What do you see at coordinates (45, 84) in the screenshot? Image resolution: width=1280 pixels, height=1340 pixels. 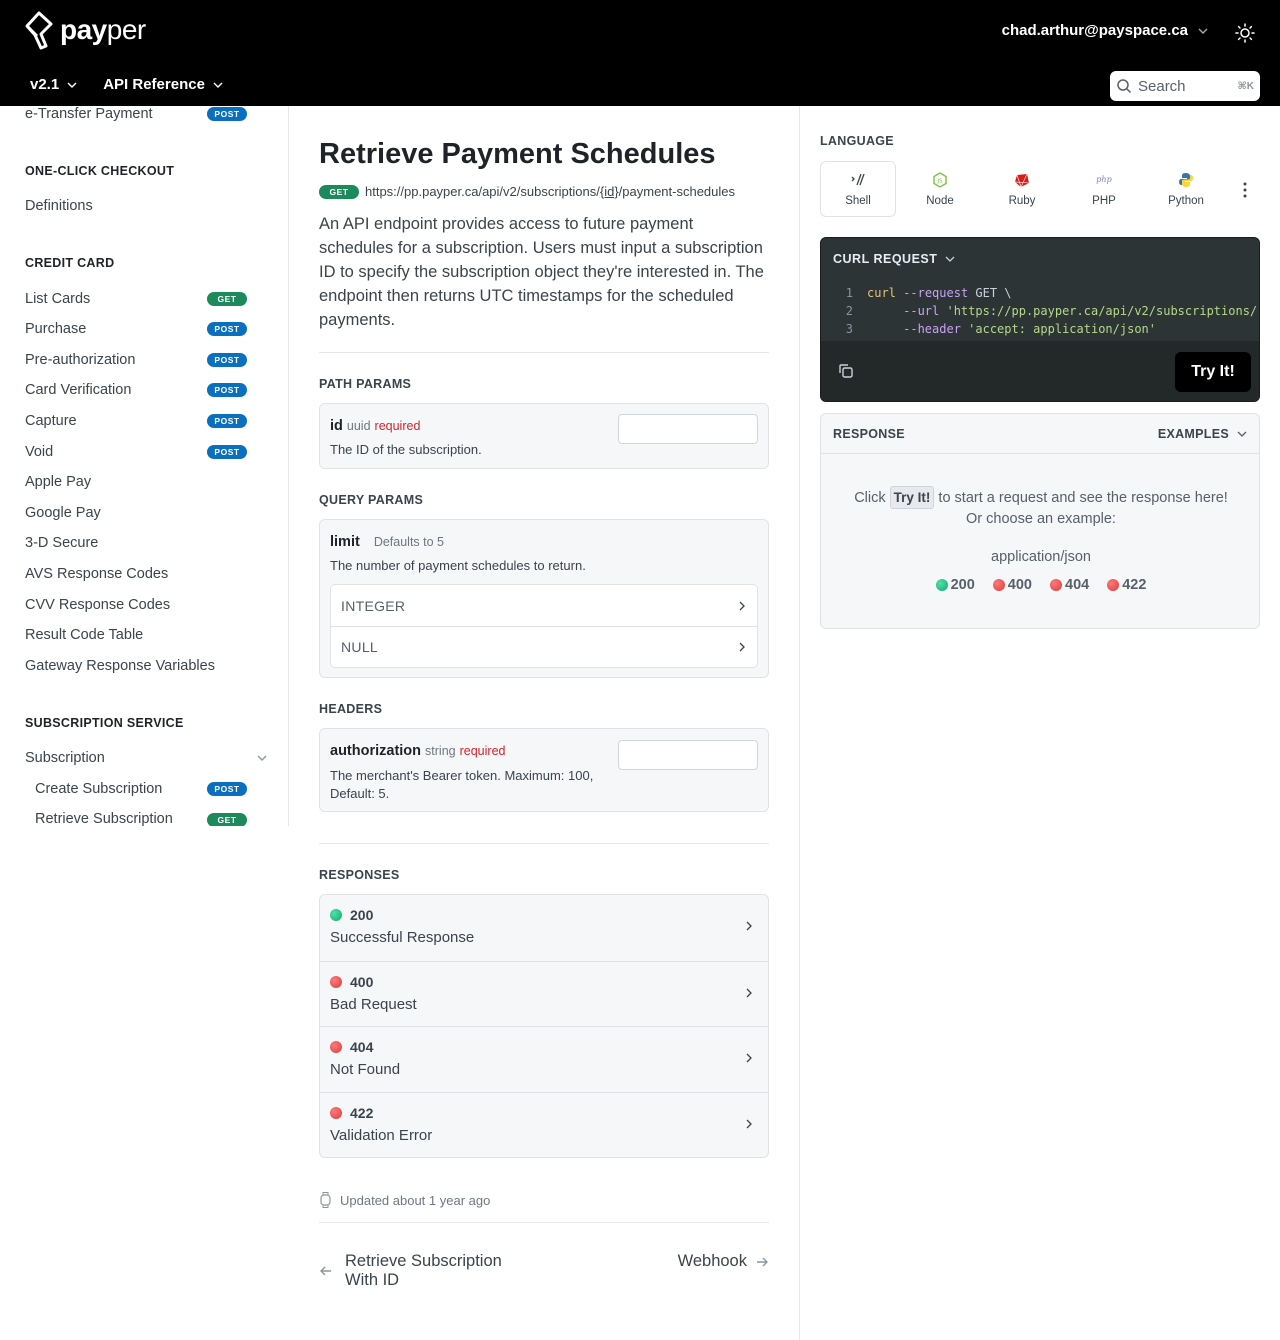 I see `version-label: v2.1` at bounding box center [45, 84].